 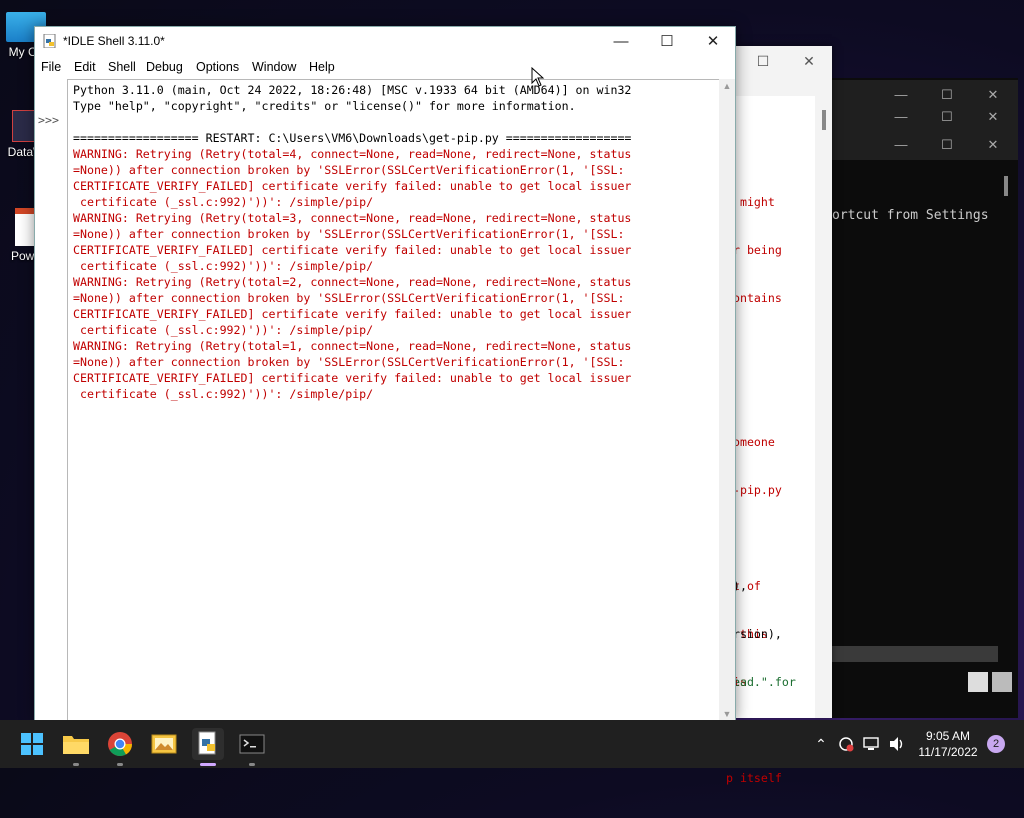 I want to click on taskbar-idle, so click(x=208, y=744).